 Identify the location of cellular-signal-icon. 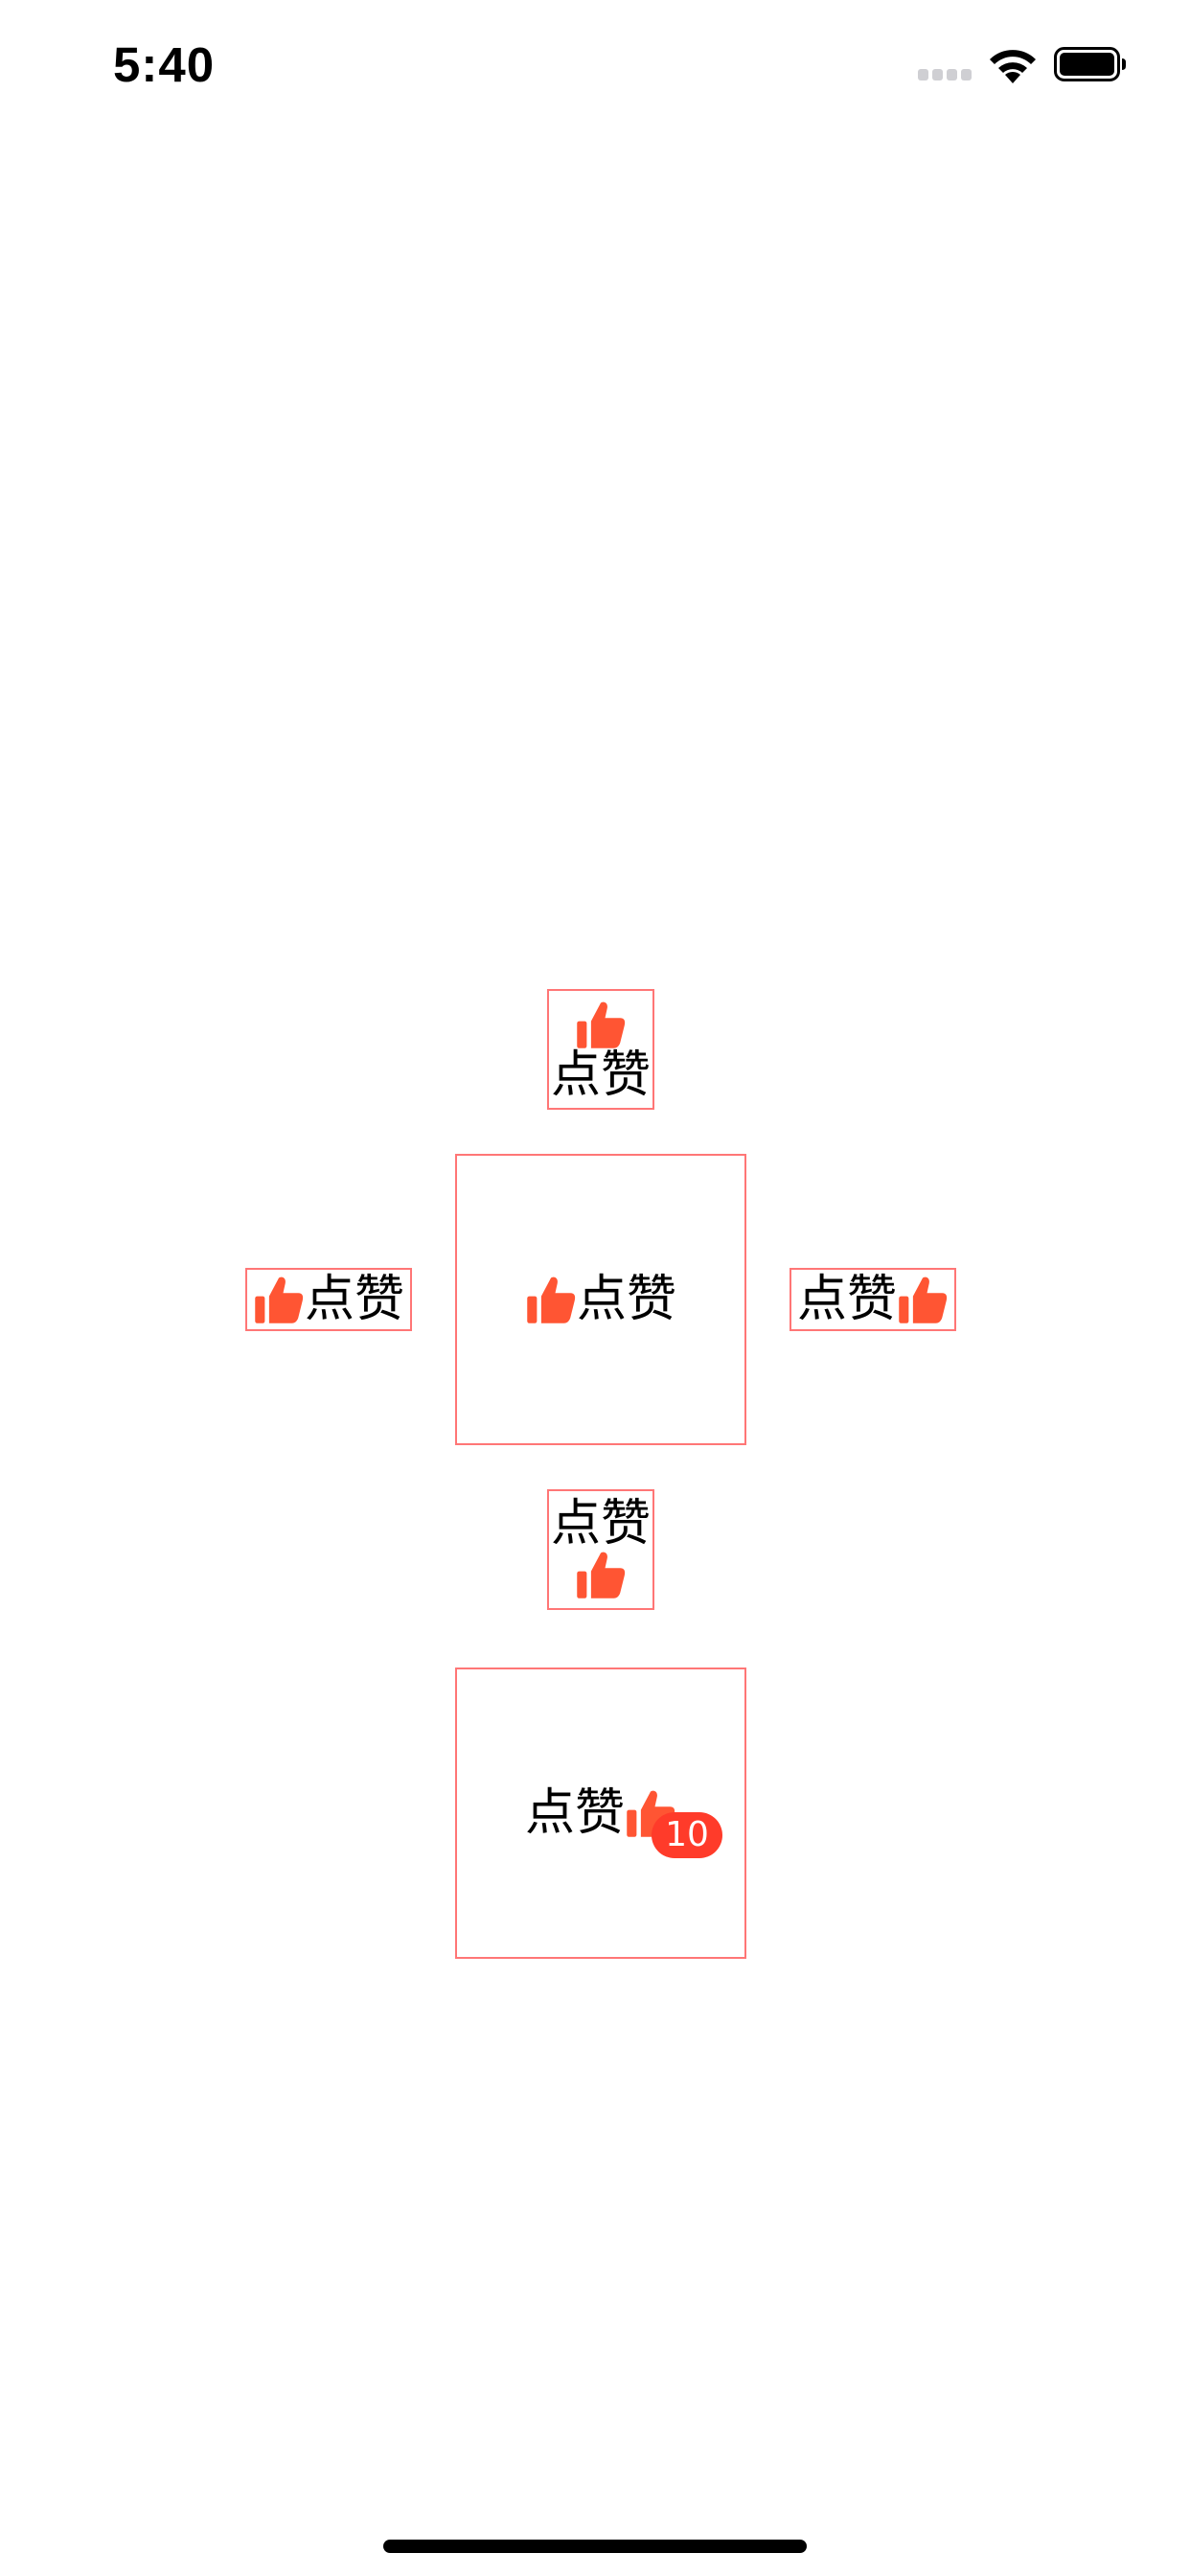
(945, 74).